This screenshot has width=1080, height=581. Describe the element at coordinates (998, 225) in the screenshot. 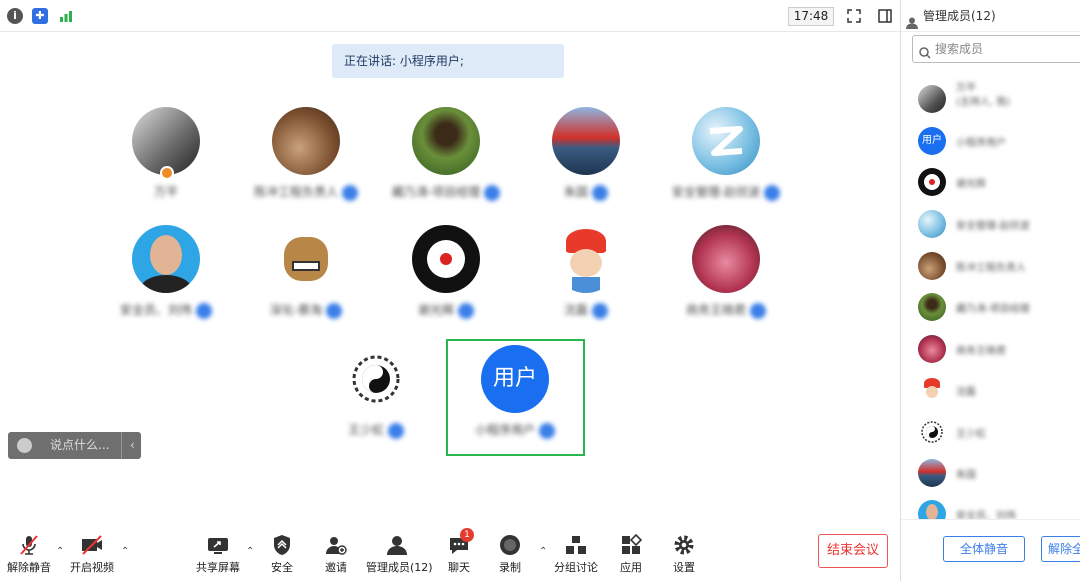

I see `member-list-item: 安全管理-赵欣波` at that location.